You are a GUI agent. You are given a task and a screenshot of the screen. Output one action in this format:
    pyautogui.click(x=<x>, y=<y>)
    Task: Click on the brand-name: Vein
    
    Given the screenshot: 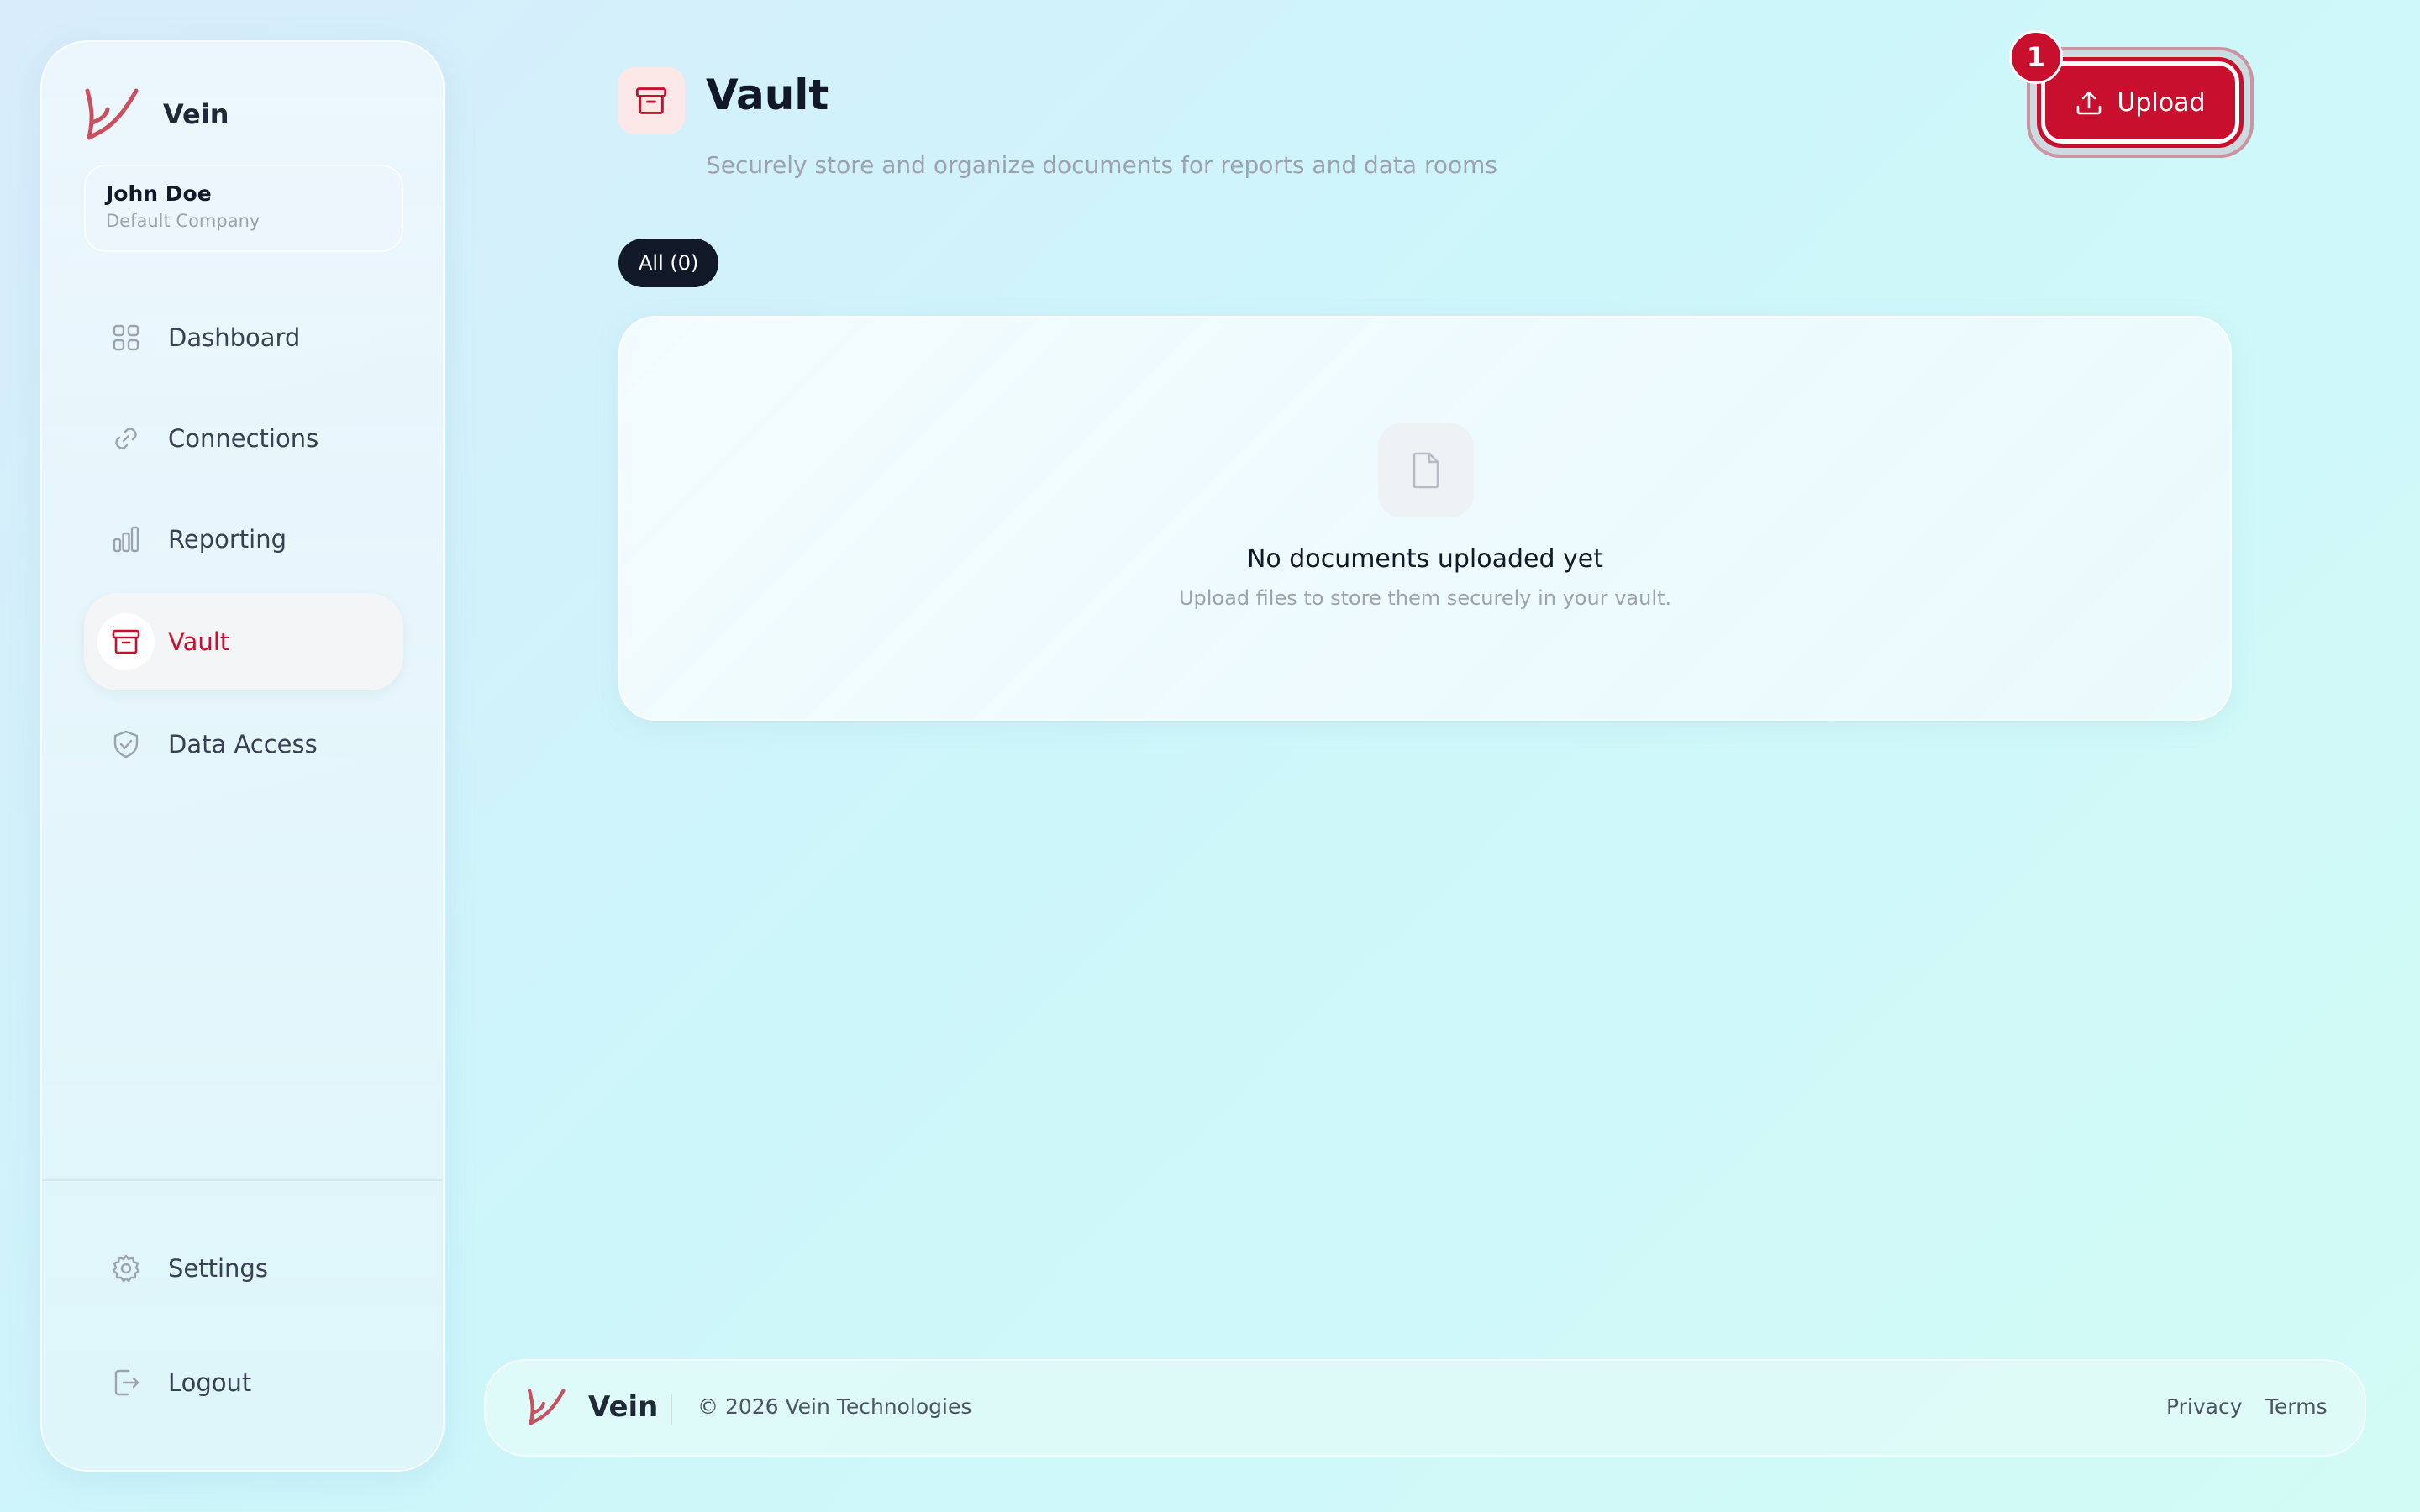 What is the action you would take?
    pyautogui.click(x=196, y=114)
    